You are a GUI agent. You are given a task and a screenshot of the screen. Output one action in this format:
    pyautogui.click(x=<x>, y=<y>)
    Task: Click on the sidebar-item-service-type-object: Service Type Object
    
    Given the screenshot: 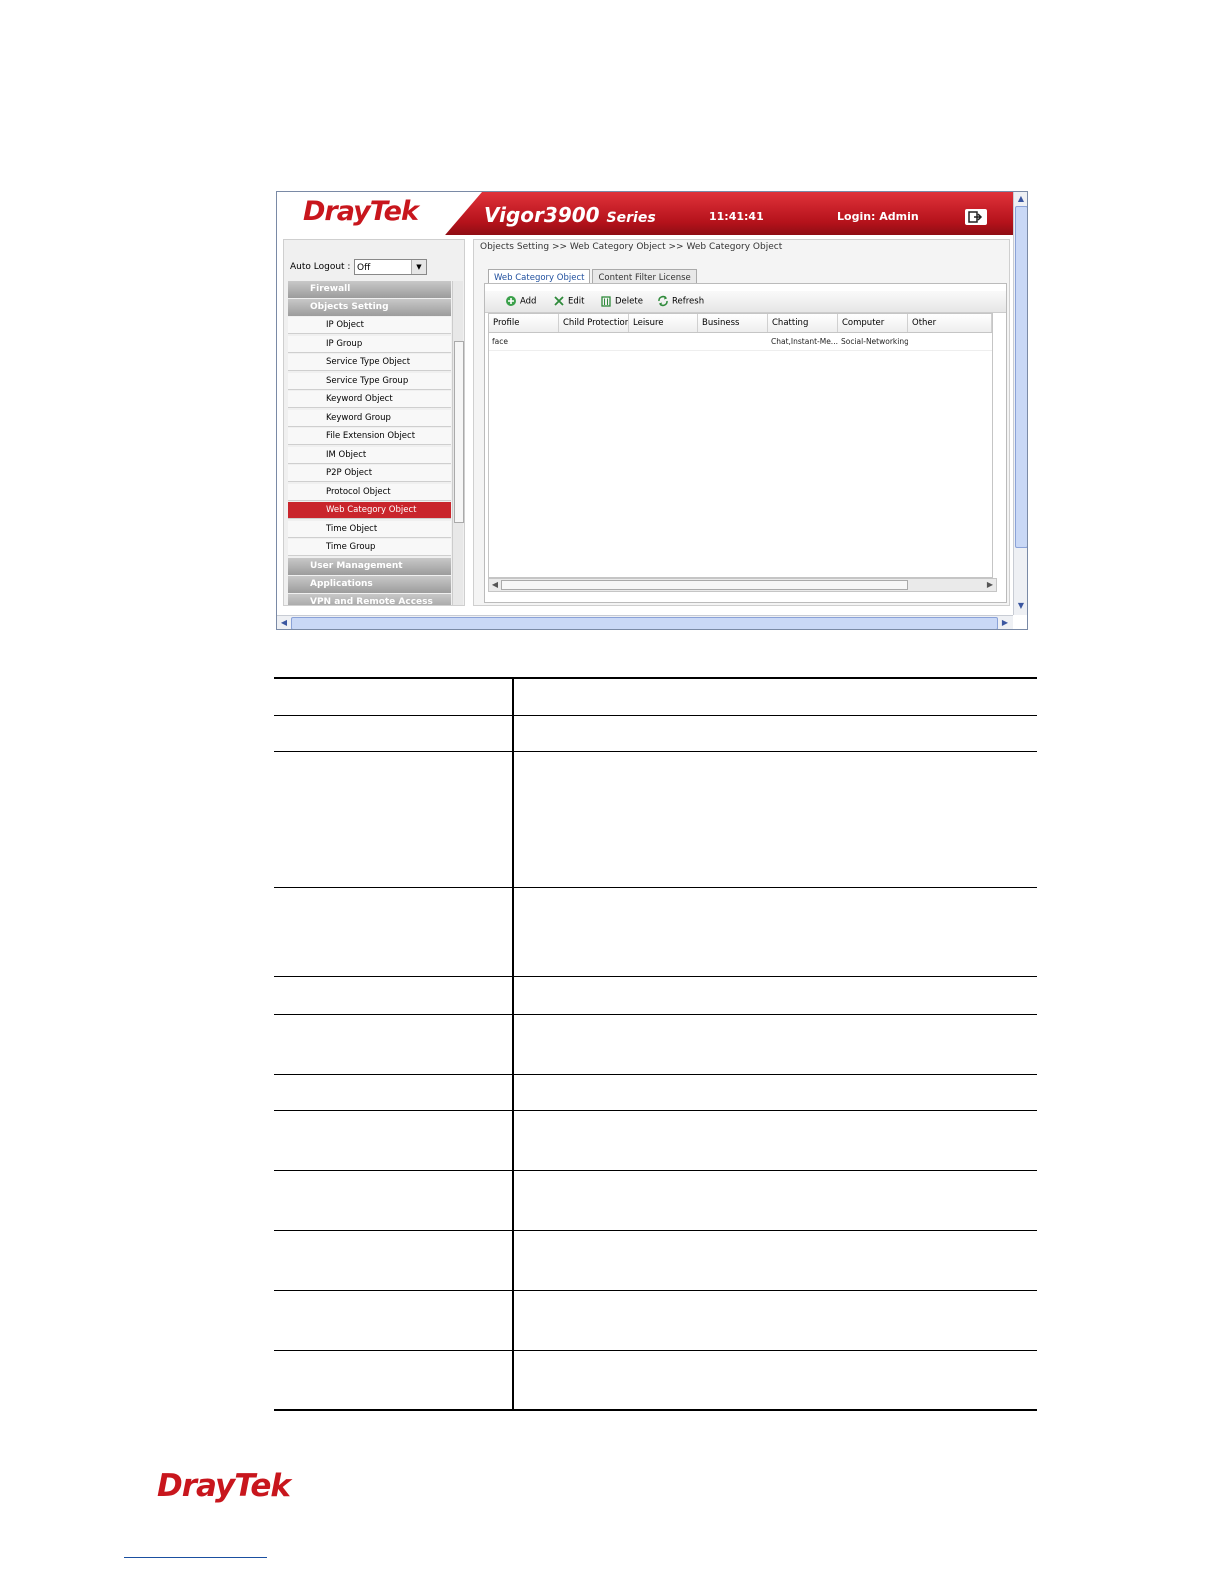 What is the action you would take?
    pyautogui.click(x=369, y=362)
    